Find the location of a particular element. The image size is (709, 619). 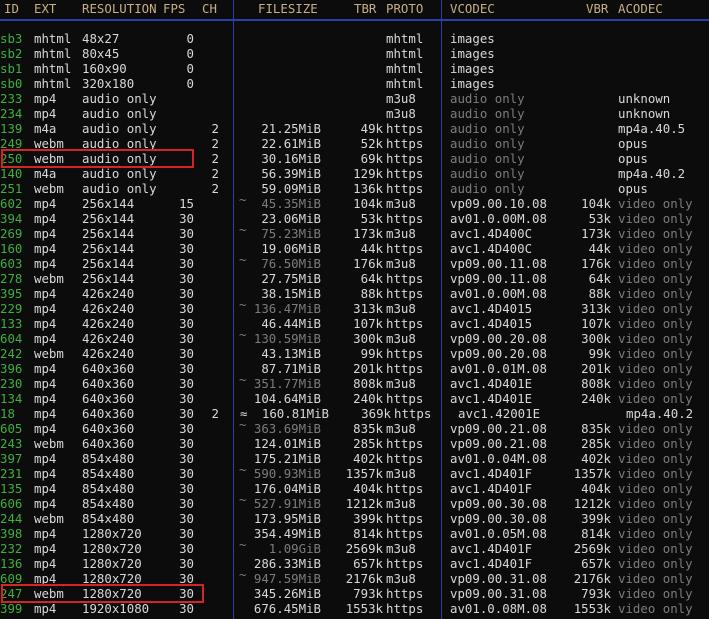

header-vcodec: VCODEC is located at coordinates (472, 8).